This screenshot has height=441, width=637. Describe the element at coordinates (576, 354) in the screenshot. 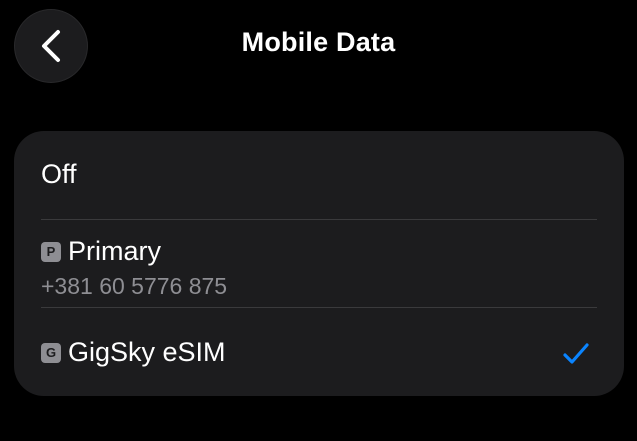

I see `checkmark-icon` at that location.